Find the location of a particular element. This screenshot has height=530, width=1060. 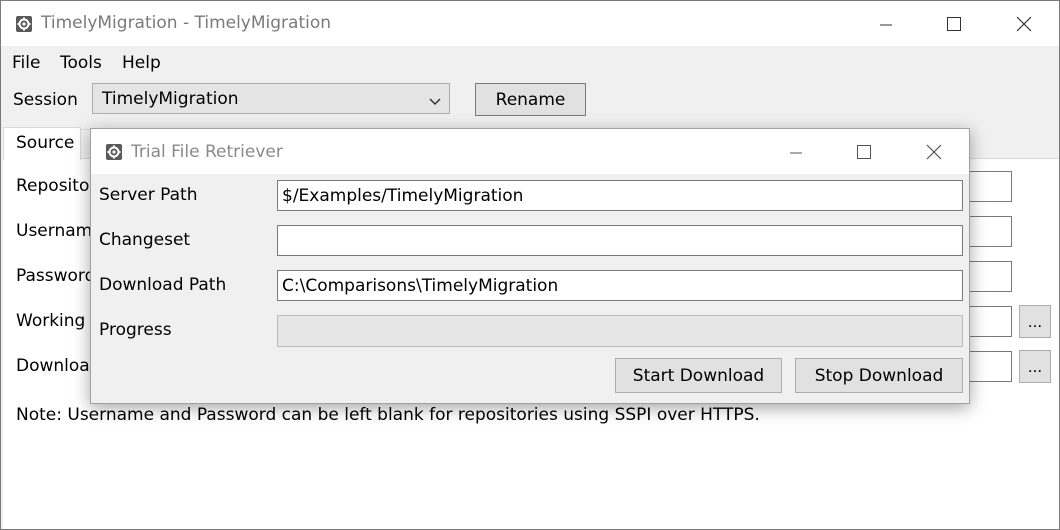

maximize-button is located at coordinates (954, 23).